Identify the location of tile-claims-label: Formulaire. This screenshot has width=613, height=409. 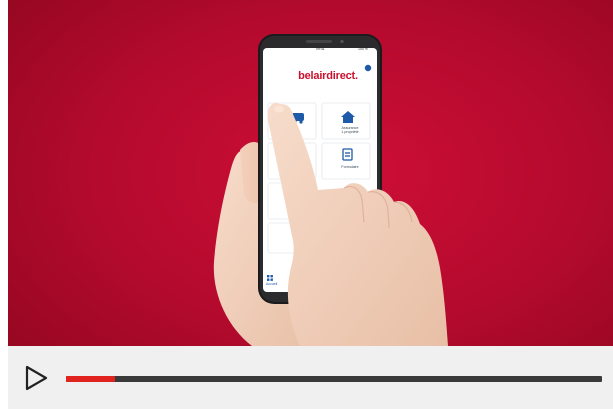
(350, 167).